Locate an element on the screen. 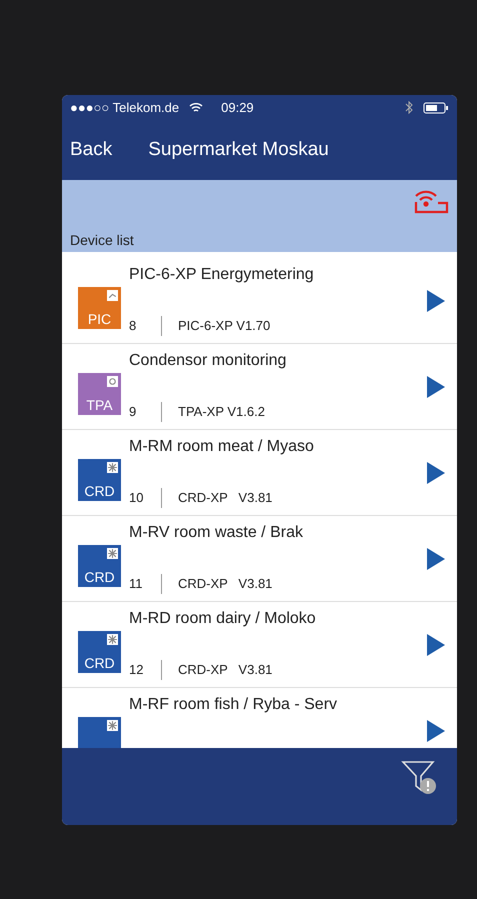  device-row: CRD M-RV room waste / Brak 11 CRD-XP V3.81 is located at coordinates (259, 559).